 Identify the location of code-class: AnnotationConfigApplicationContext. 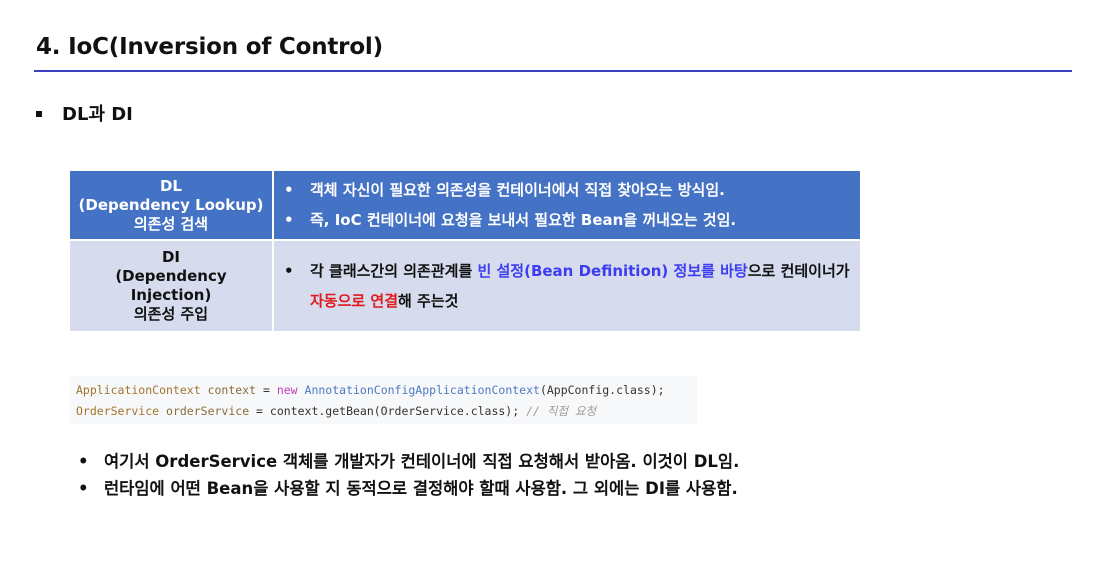
(422, 390).